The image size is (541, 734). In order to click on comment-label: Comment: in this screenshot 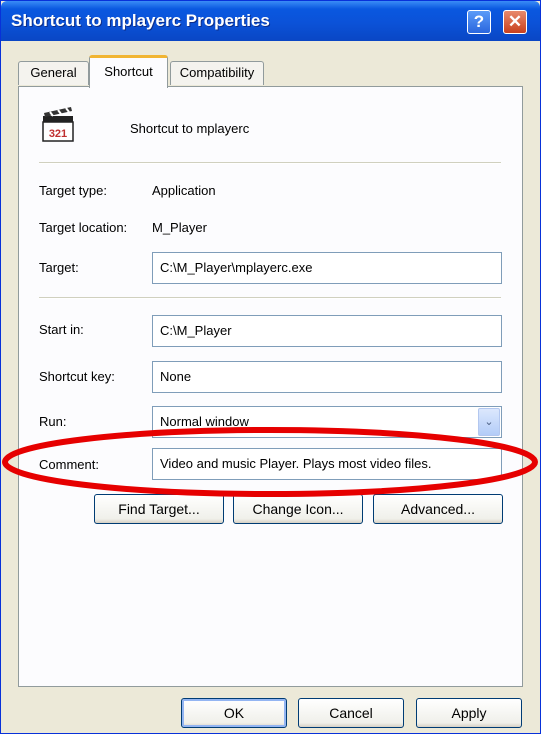, I will do `click(69, 464)`.